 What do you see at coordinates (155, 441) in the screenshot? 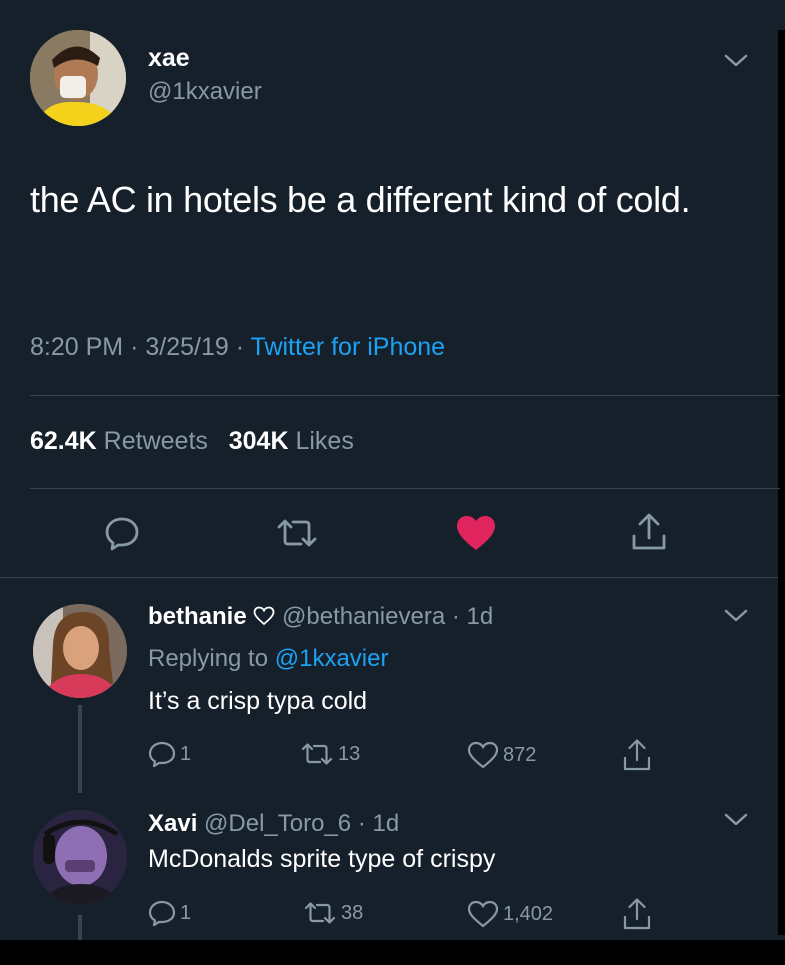
I see `retweets-label: Retweets` at bounding box center [155, 441].